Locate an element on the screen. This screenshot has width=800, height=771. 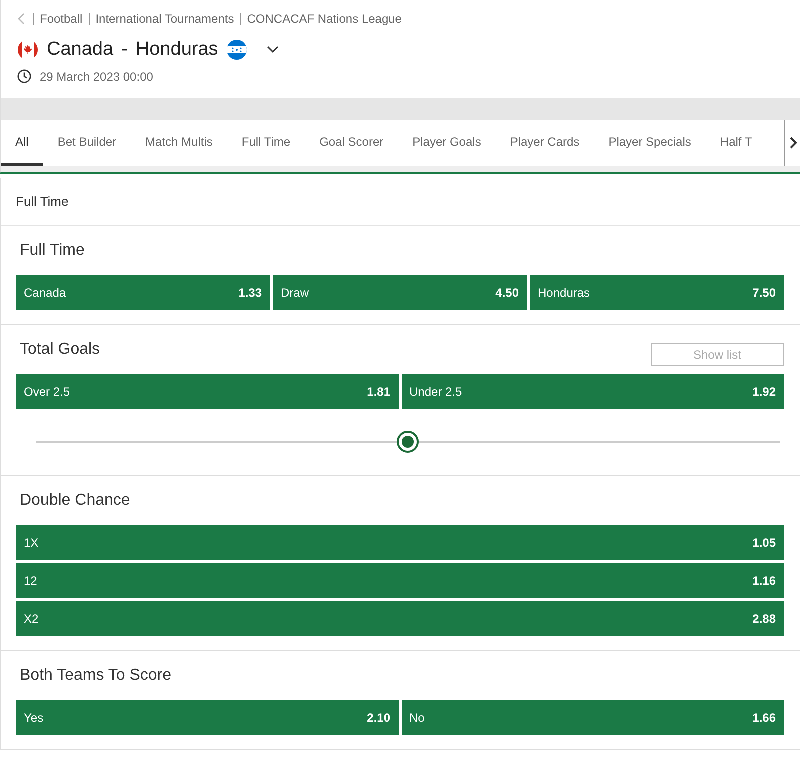
odds-button: Canada 1.33 is located at coordinates (143, 292).